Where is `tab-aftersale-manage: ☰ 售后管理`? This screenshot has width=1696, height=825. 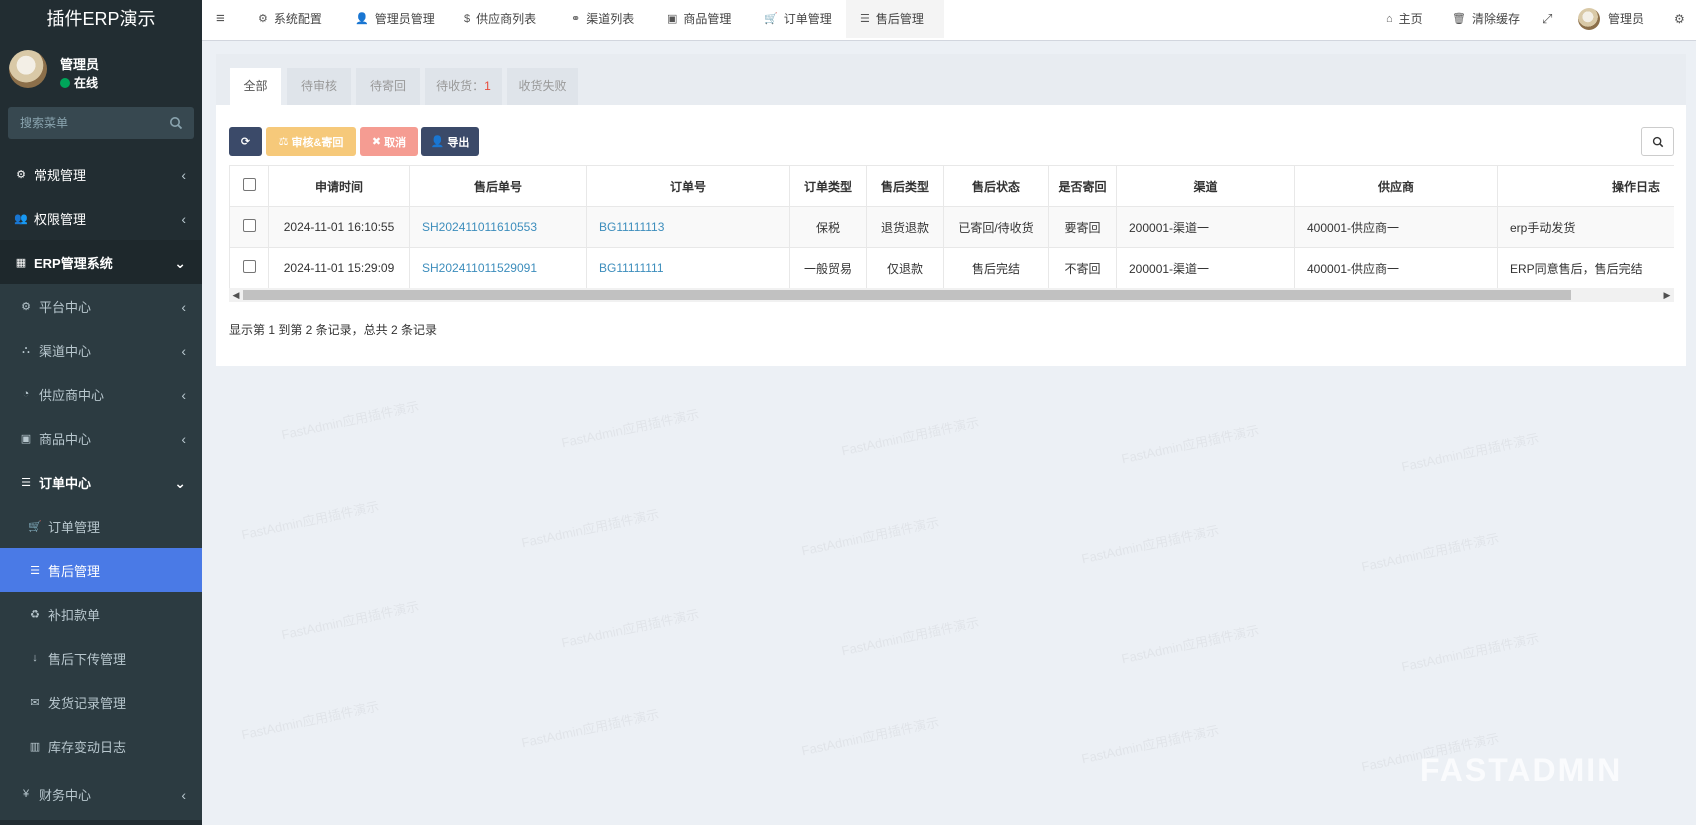
tab-aftersale-manage: ☰ 售后管理 is located at coordinates (895, 19).